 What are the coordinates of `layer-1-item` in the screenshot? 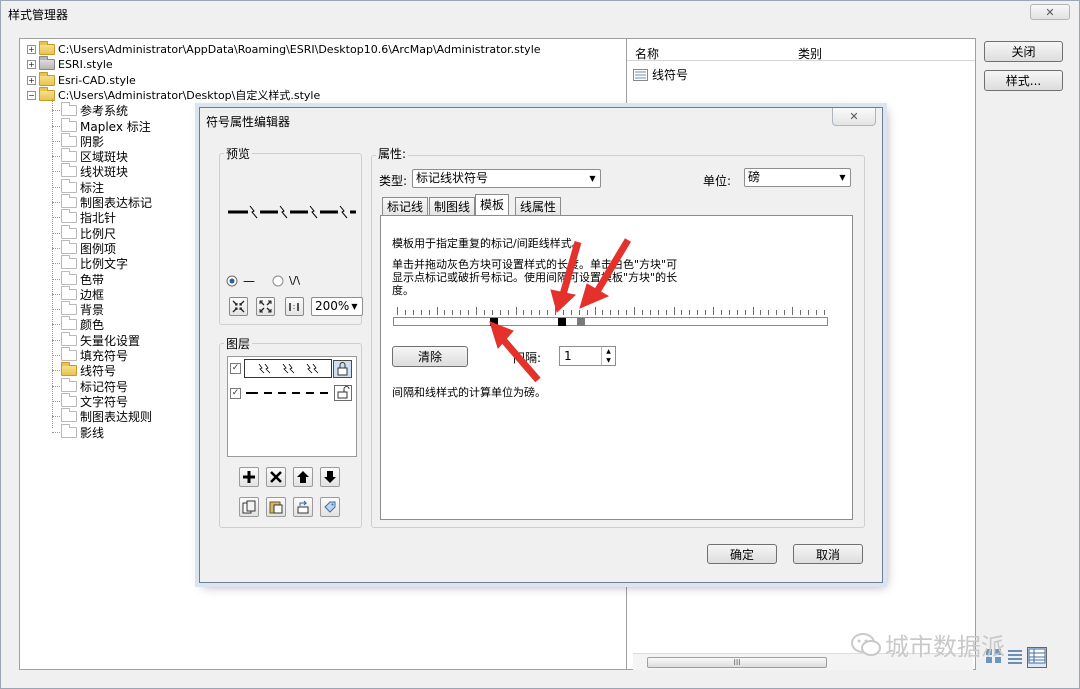 It's located at (288, 368).